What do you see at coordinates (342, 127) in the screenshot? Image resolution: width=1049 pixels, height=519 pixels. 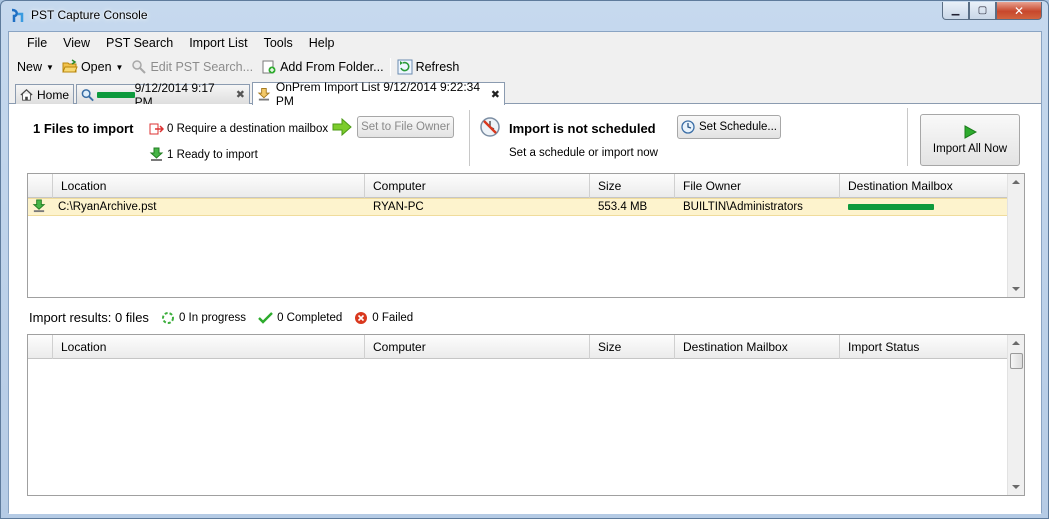 I see `arrow-right-icon` at bounding box center [342, 127].